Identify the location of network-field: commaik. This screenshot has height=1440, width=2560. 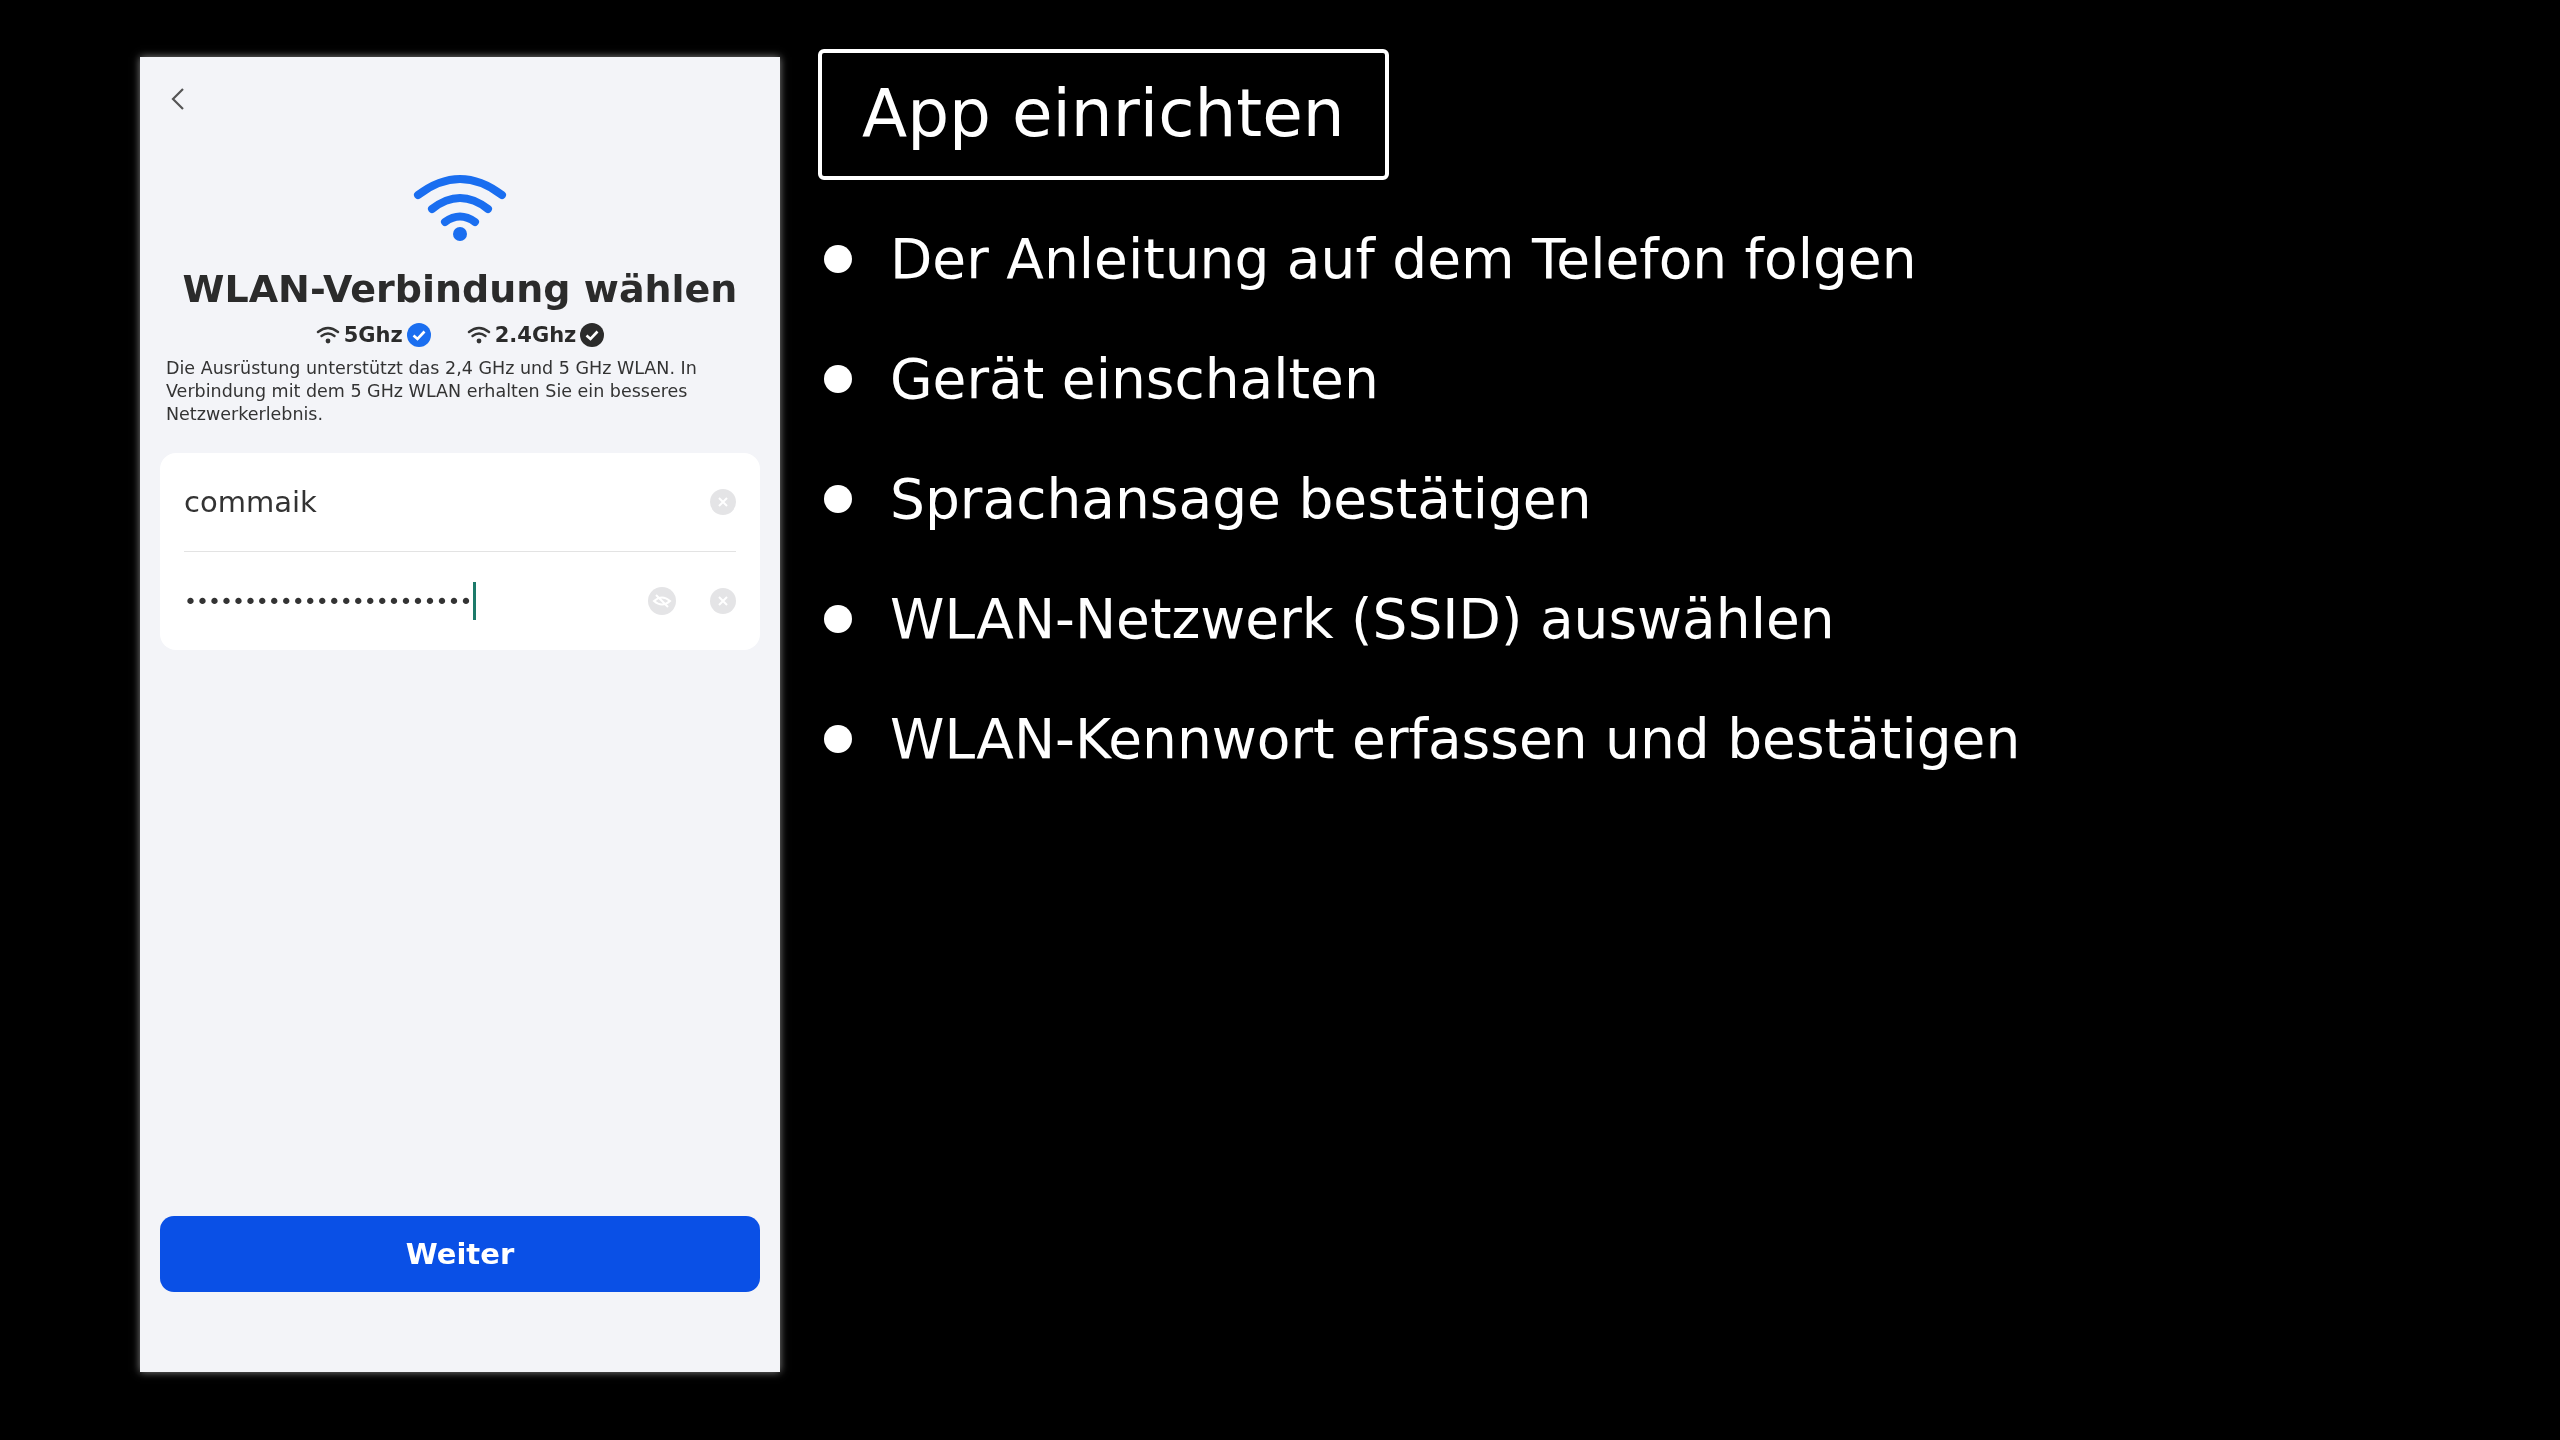
(447, 502).